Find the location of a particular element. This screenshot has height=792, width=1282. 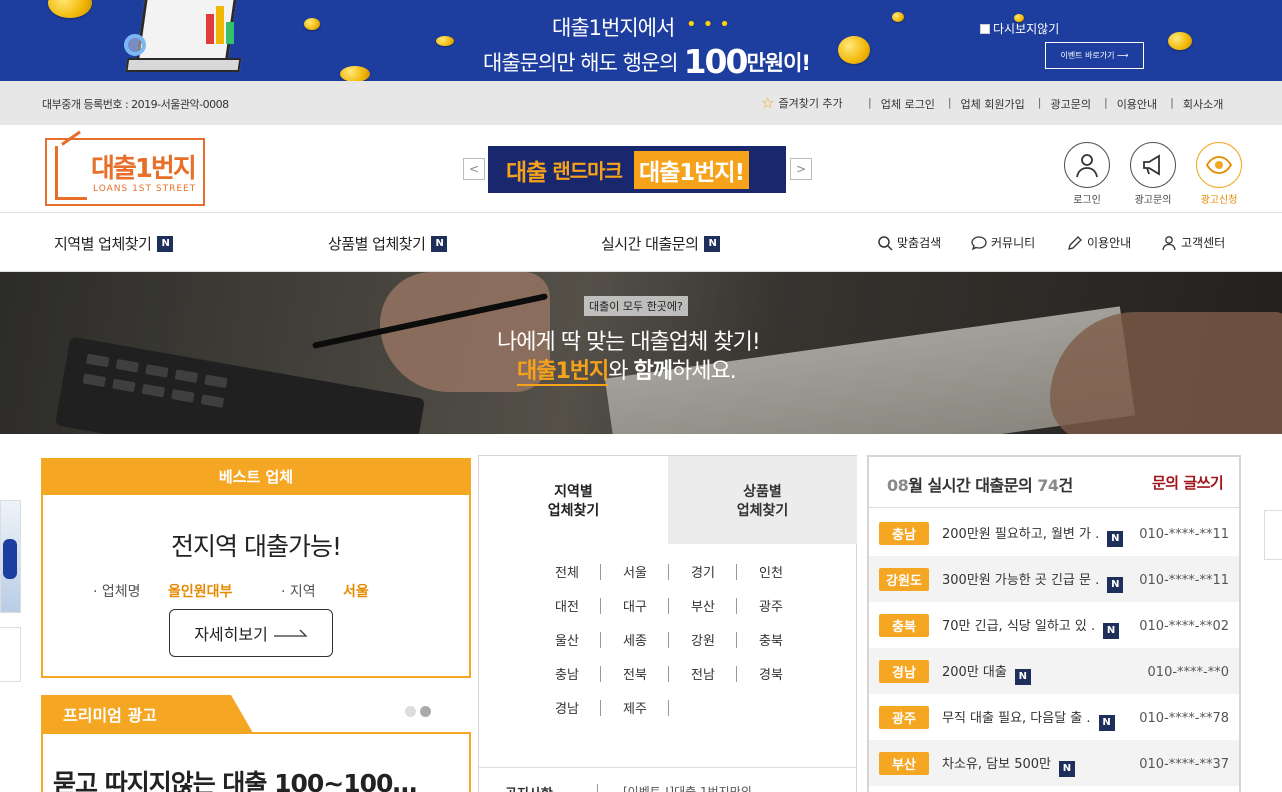

link-ad-inquiry: 광고문의 is located at coordinates (1070, 104).